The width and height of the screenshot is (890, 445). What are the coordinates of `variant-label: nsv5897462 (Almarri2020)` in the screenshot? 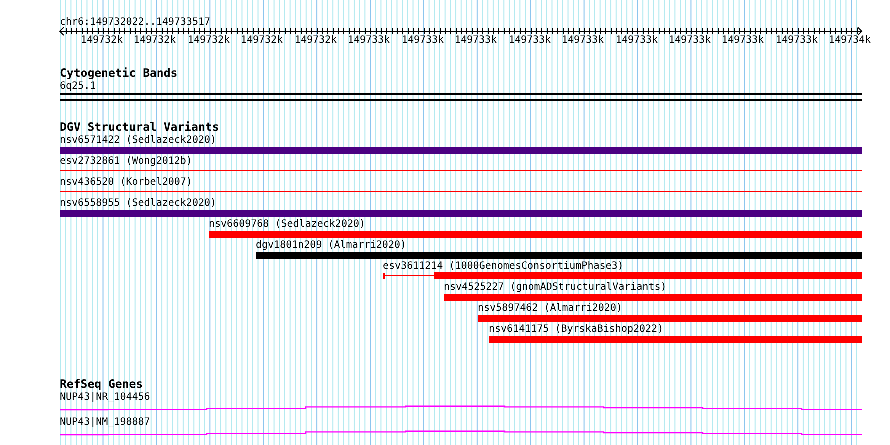 It's located at (550, 308).